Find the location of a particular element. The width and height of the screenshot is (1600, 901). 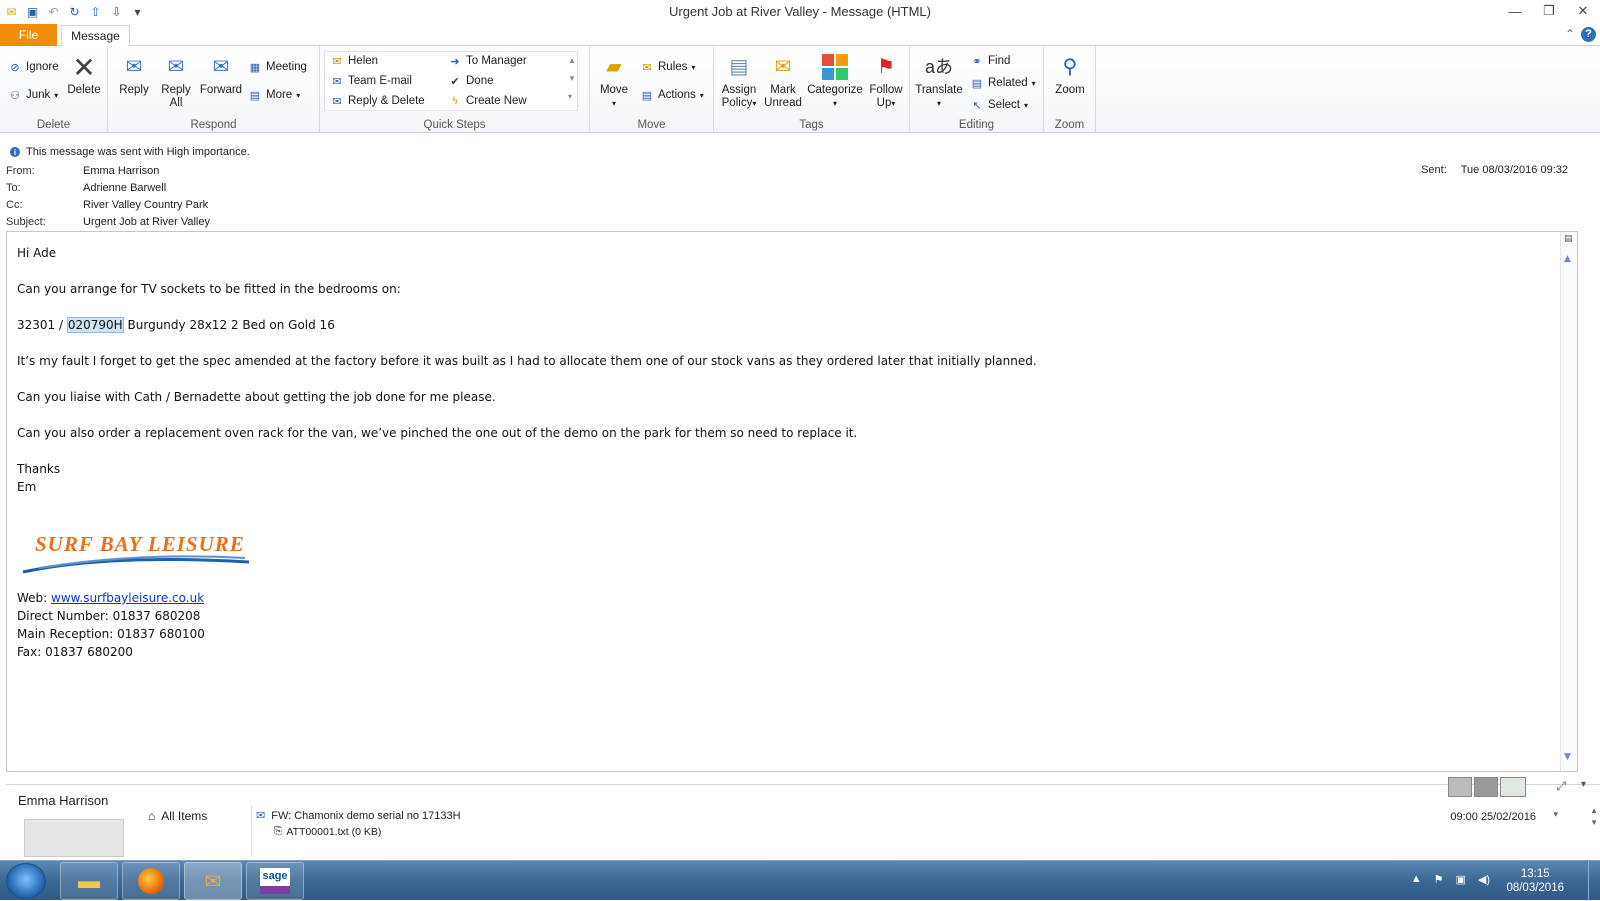

customize-toolbar-icon: ▾ is located at coordinates (137, 12).